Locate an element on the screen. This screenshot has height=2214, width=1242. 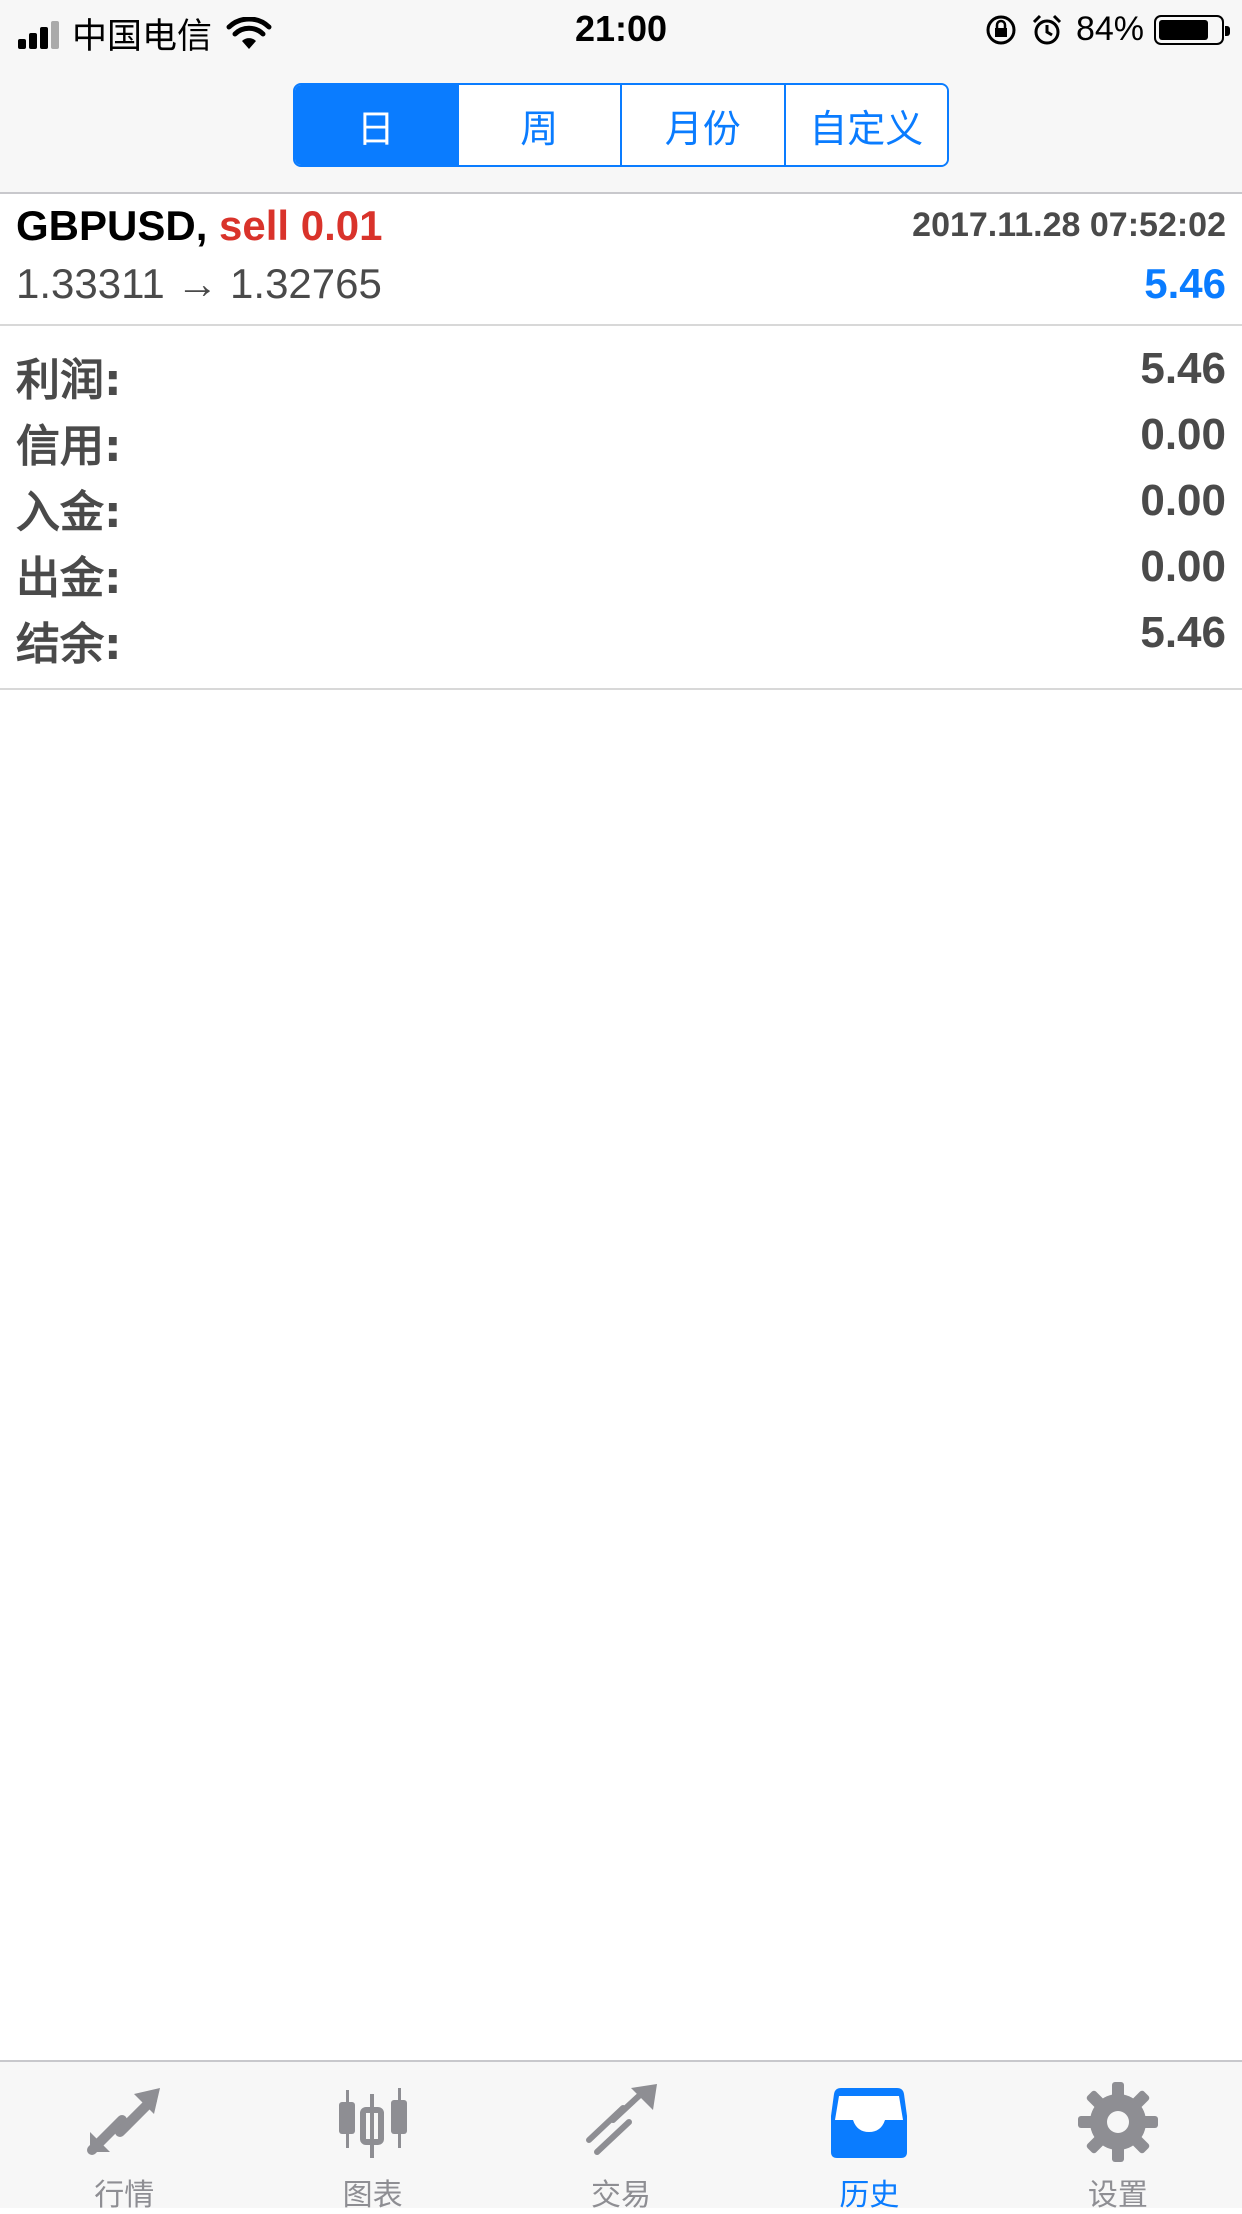
trade-trend-icon is located at coordinates (622, 2119).